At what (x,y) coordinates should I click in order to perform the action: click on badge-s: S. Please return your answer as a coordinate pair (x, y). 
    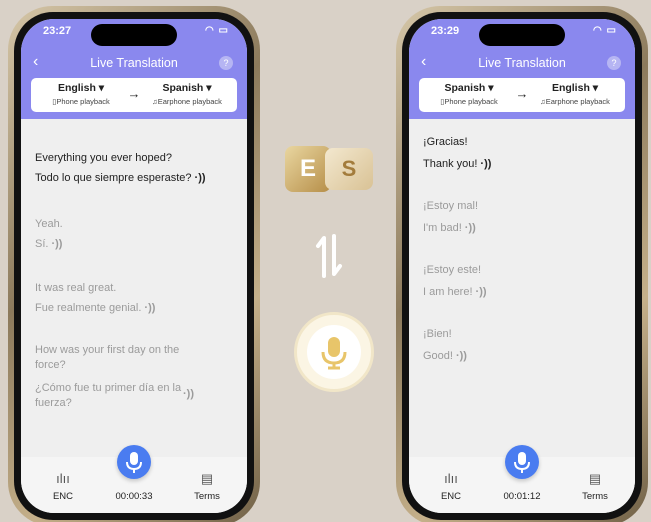
    Looking at the image, I should click on (349, 169).